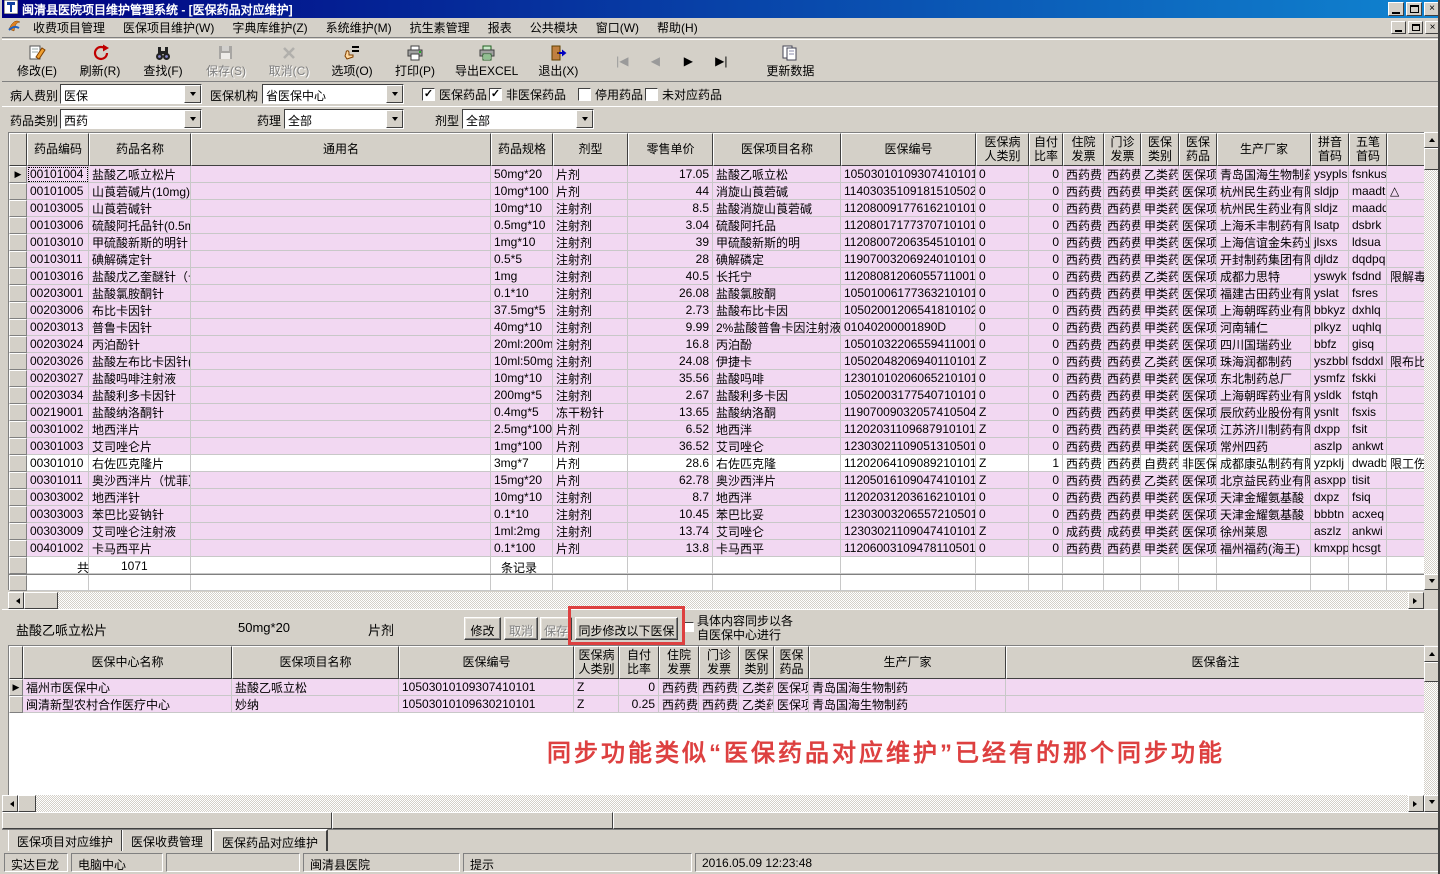  Describe the element at coordinates (908, 327) in the screenshot. I see `cell: 01040200001890D` at that location.